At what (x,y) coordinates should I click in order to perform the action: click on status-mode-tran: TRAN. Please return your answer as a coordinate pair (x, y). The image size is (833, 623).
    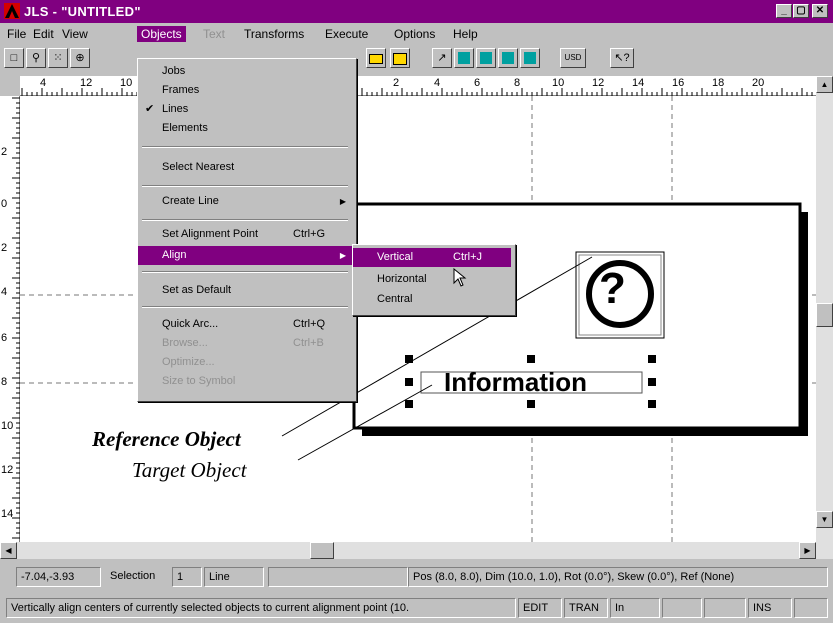
    Looking at the image, I should click on (586, 608).